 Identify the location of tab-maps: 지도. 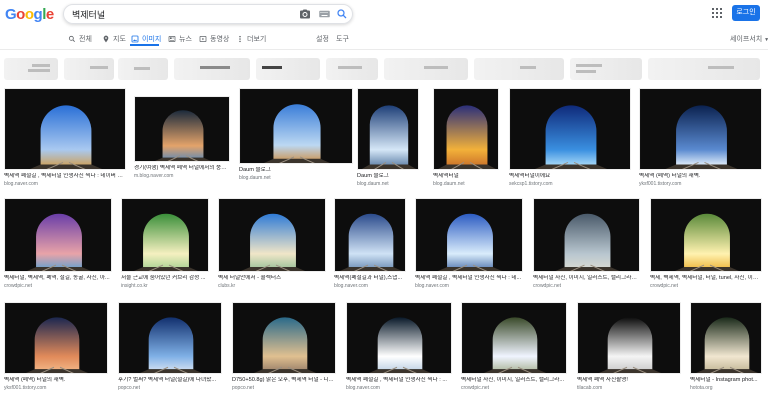
(114, 39).